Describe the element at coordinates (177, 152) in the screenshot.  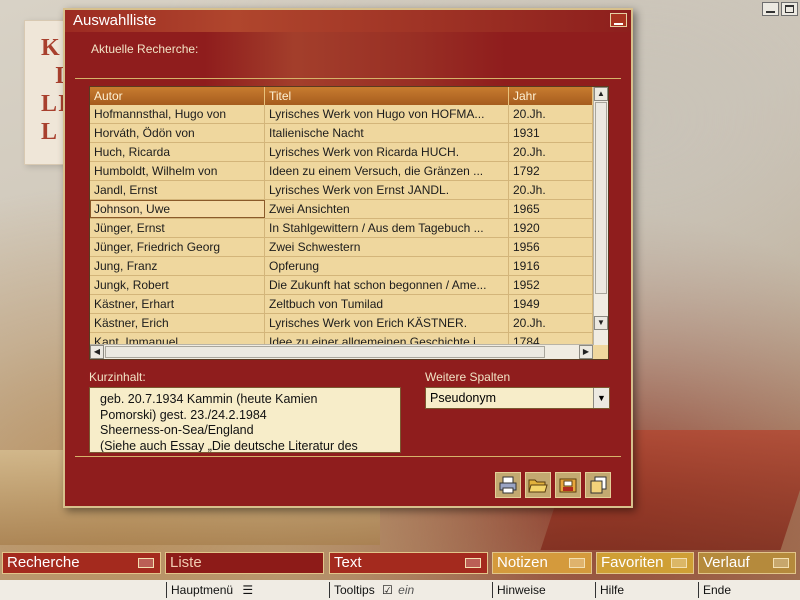
I see `author-cell: Huch, Ricarda` at that location.